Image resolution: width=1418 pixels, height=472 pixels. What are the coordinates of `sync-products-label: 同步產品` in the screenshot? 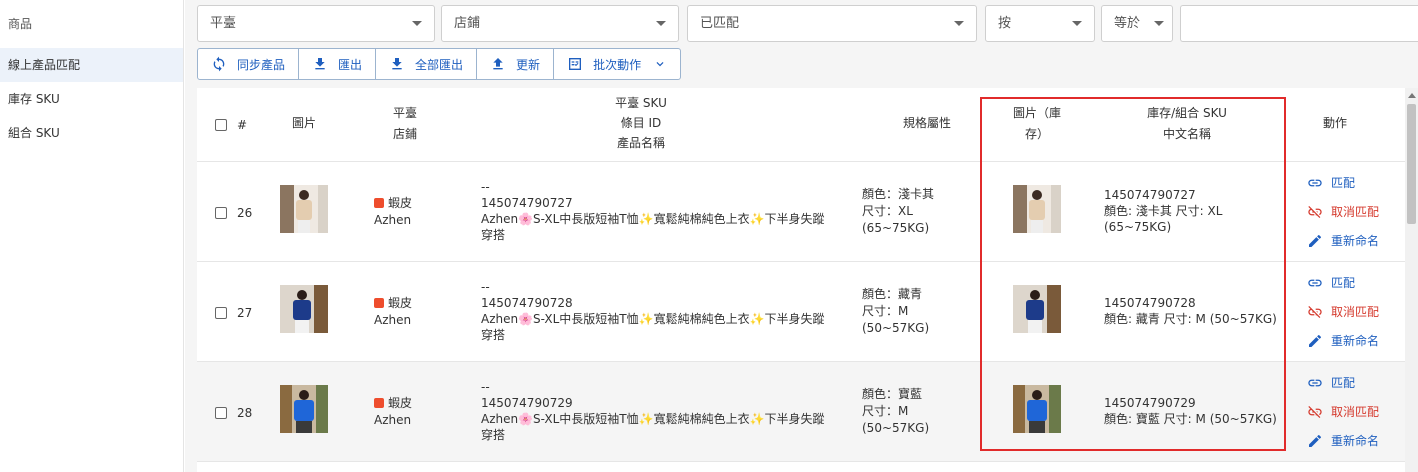 It's located at (261, 64).